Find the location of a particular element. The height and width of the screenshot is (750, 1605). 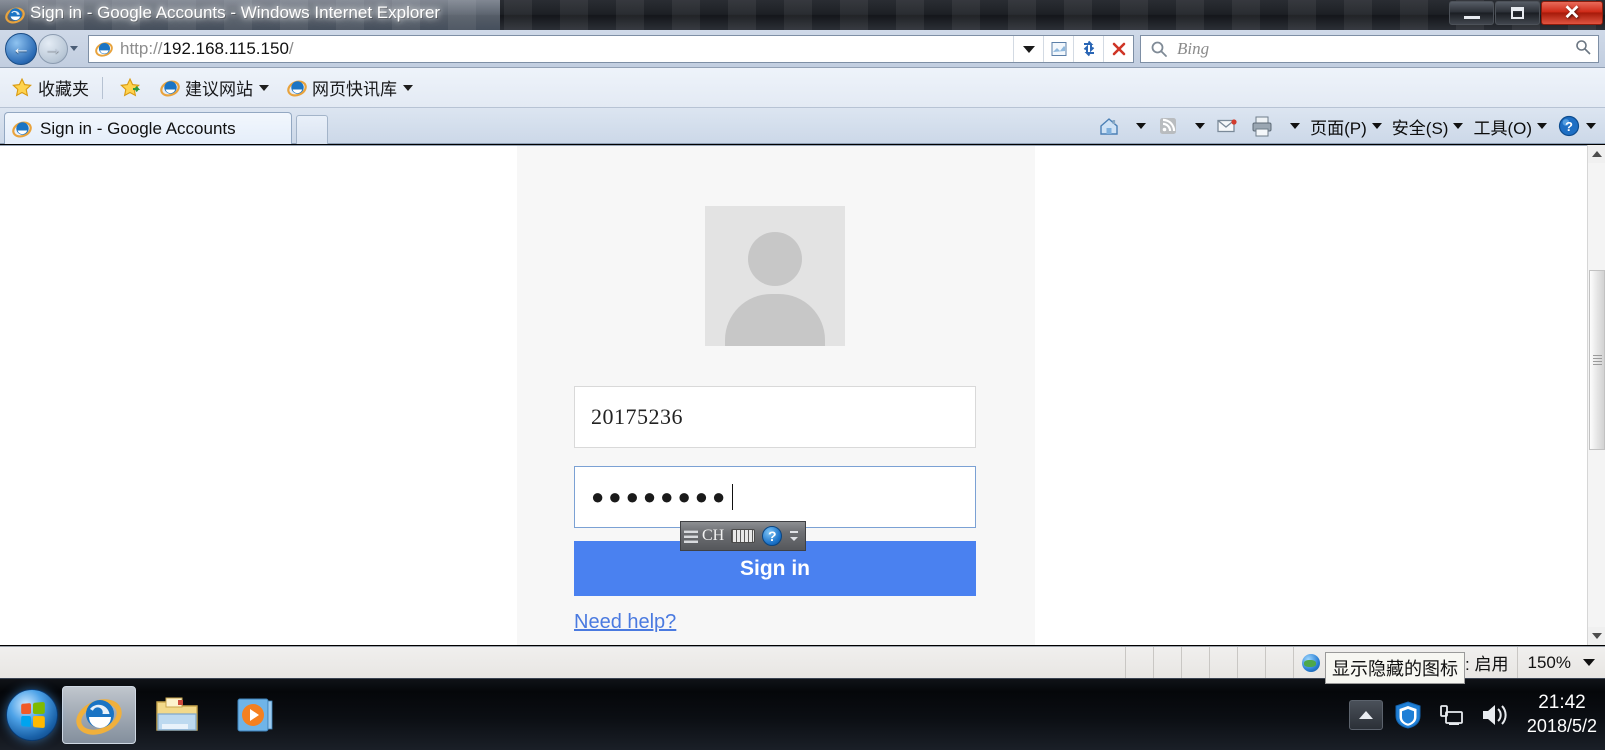

page-favicon-icon is located at coordinates (104, 49).